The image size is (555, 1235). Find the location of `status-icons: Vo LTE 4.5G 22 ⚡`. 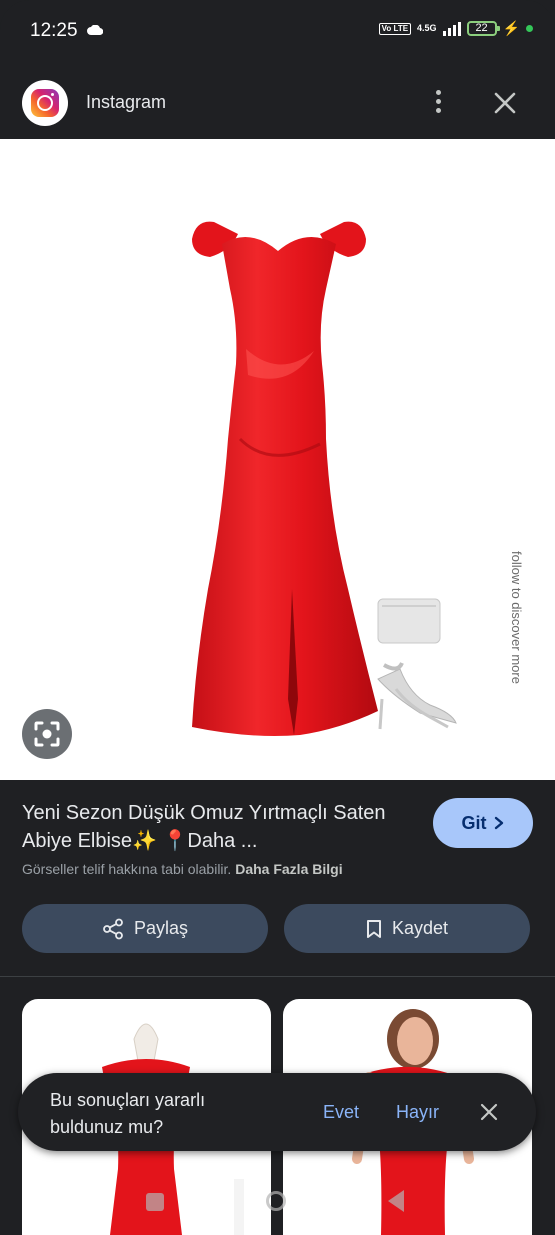

status-icons: Vo LTE 4.5G 22 ⚡ is located at coordinates (455, 28).